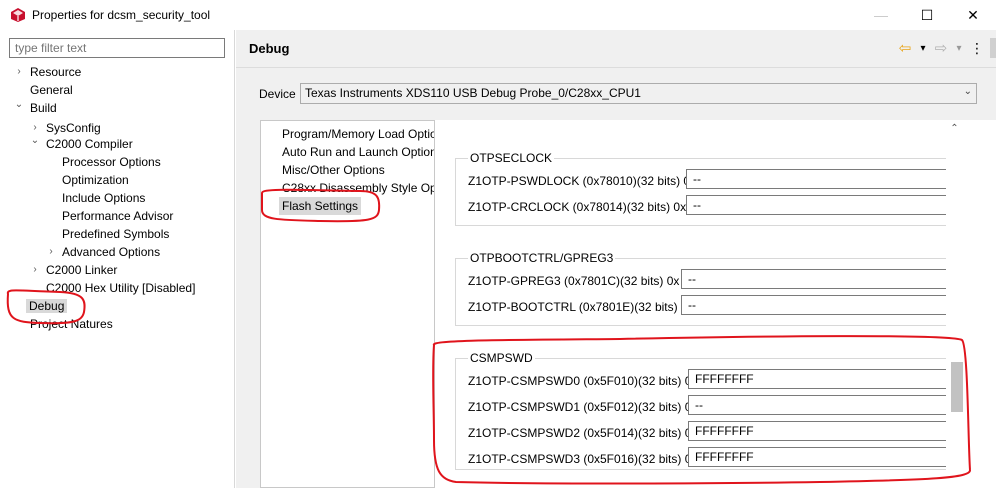  I want to click on app-icon, so click(18, 15).